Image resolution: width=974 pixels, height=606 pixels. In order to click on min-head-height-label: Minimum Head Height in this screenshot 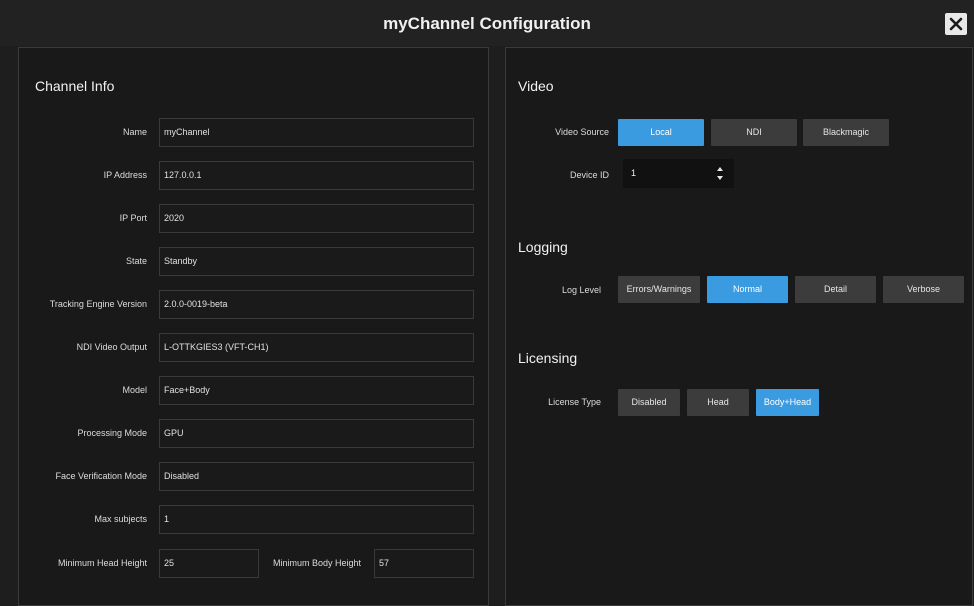, I will do `click(102, 563)`.